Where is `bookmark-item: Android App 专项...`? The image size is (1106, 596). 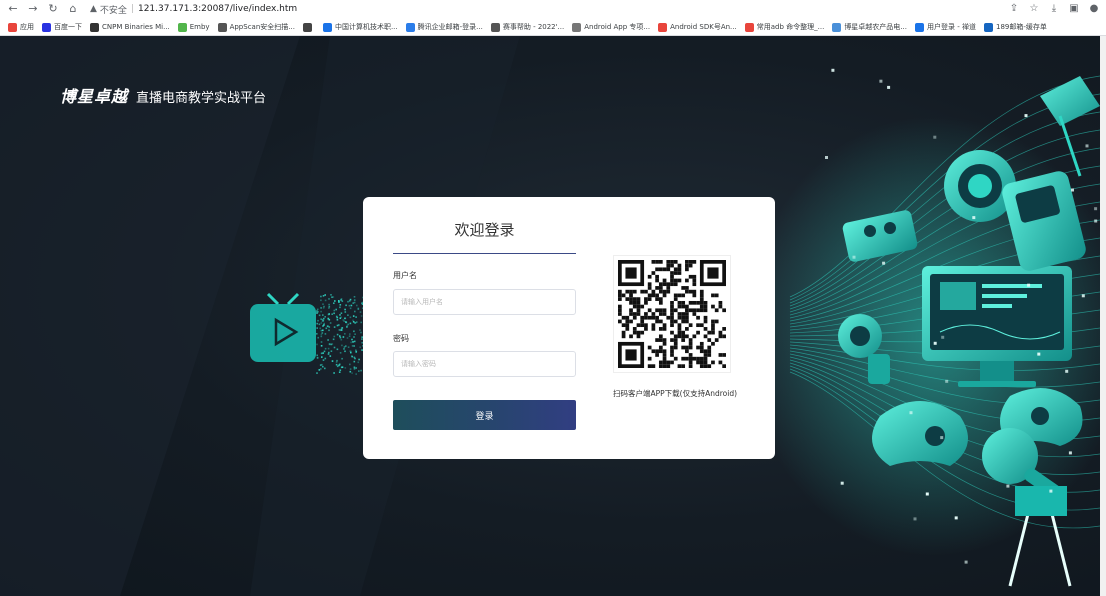
bookmark-item: Android App 专项... is located at coordinates (611, 27).